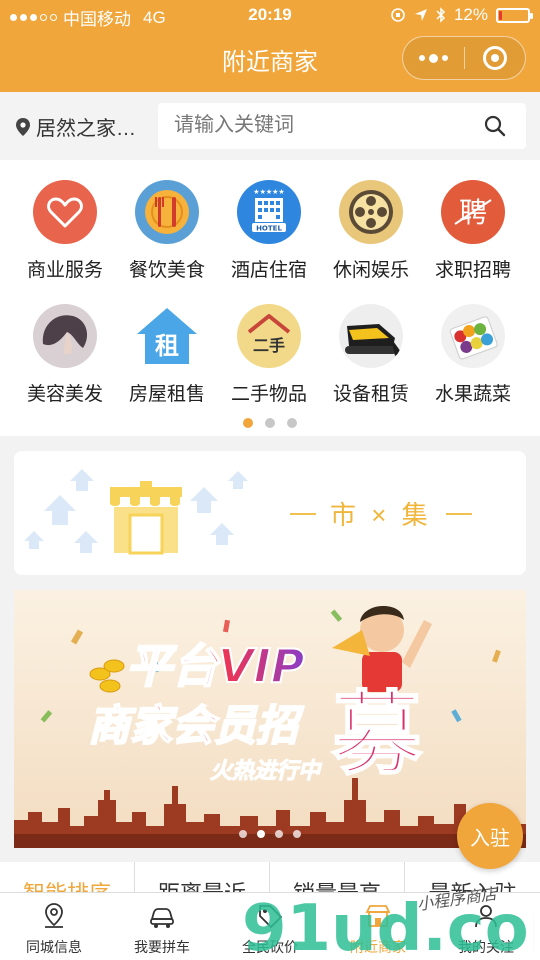 Image resolution: width=540 pixels, height=960 pixels. Describe the element at coordinates (167, 346) in the screenshot. I see `svg-text: 租` at that location.